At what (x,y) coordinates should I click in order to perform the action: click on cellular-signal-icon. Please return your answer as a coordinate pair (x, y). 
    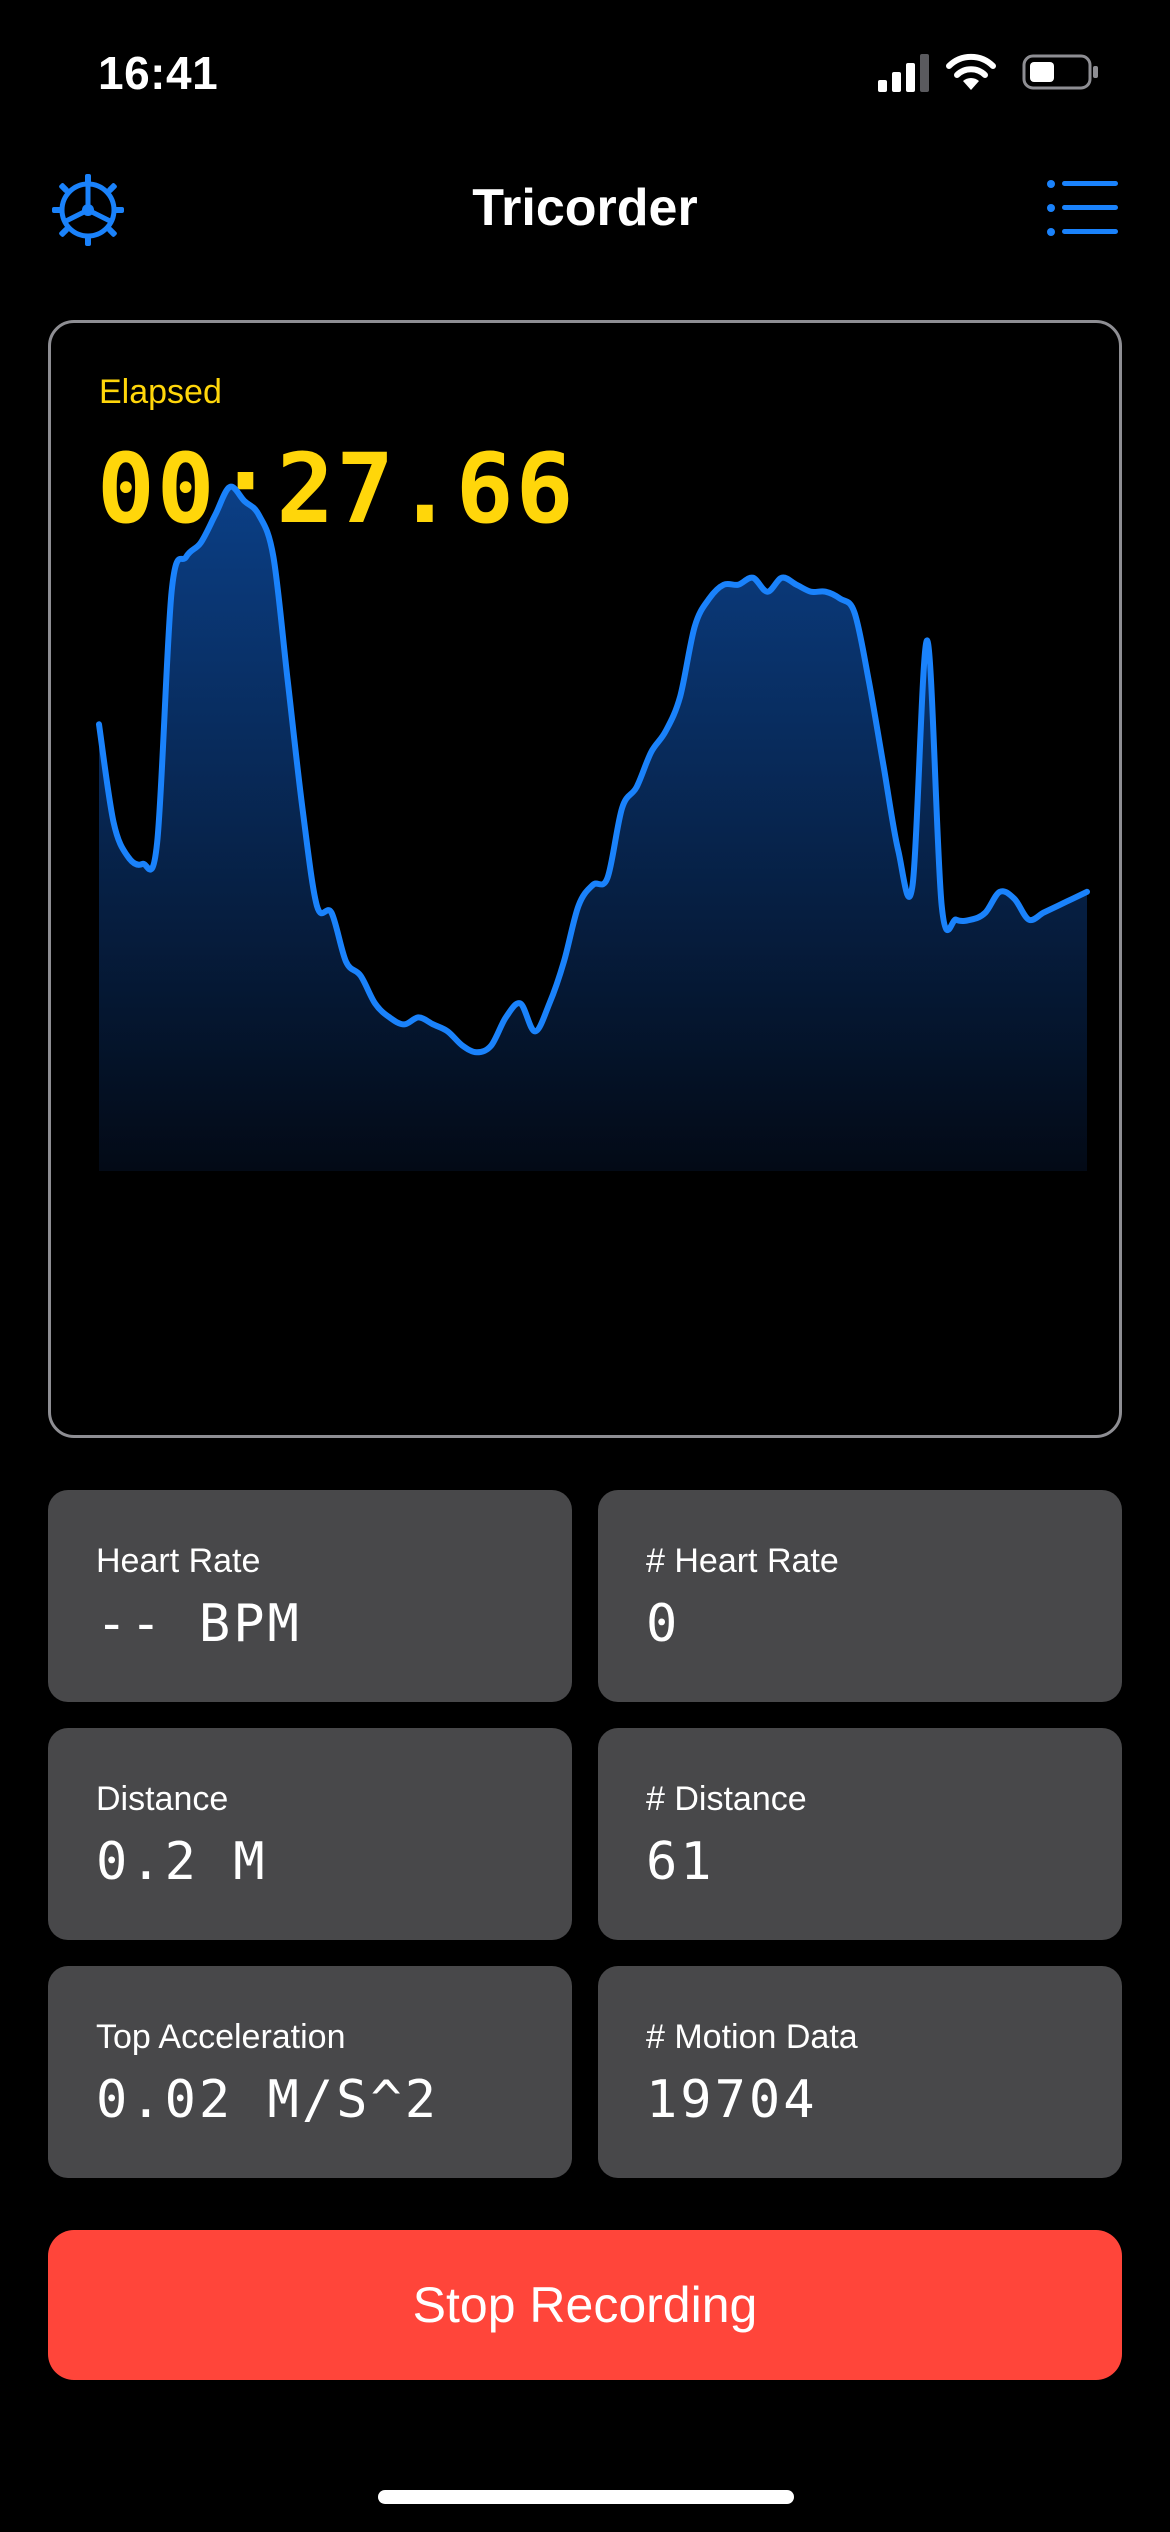
    Looking at the image, I should click on (903, 73).